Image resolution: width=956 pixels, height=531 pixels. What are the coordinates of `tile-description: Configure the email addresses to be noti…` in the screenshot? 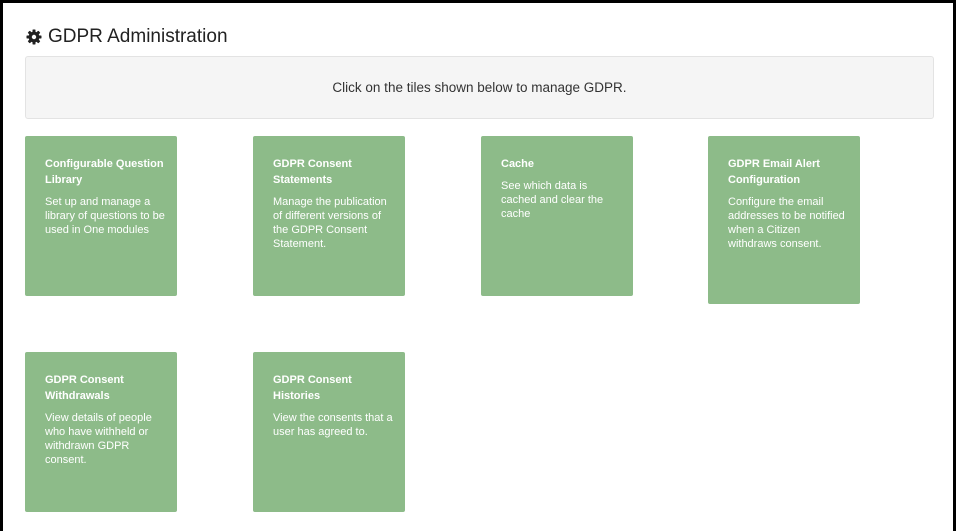 It's located at (786, 223).